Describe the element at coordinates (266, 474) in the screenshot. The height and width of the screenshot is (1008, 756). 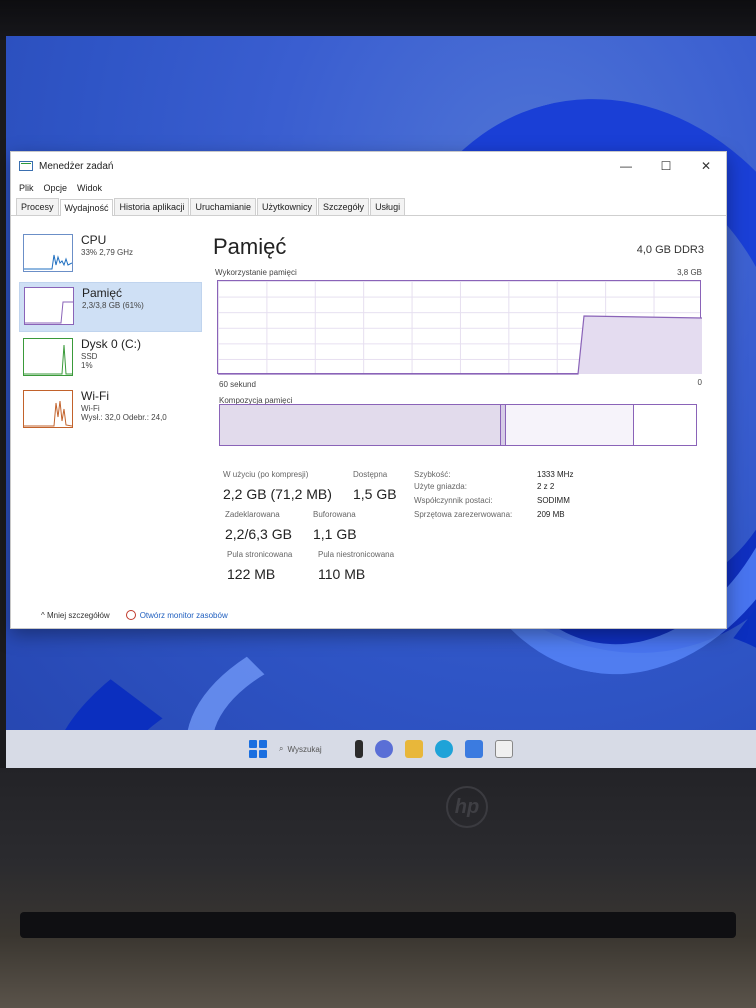
I see `in-use-label: W użyciu (po kompresji)` at that location.